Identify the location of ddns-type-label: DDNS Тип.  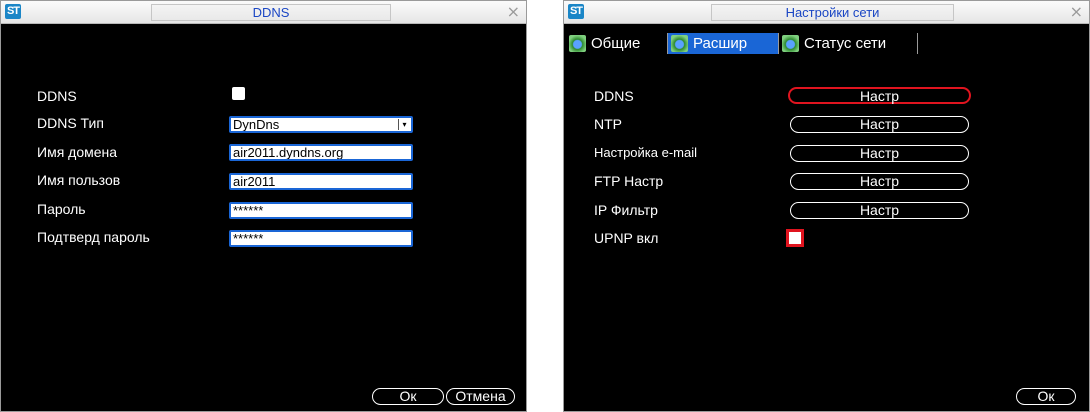
(70, 123).